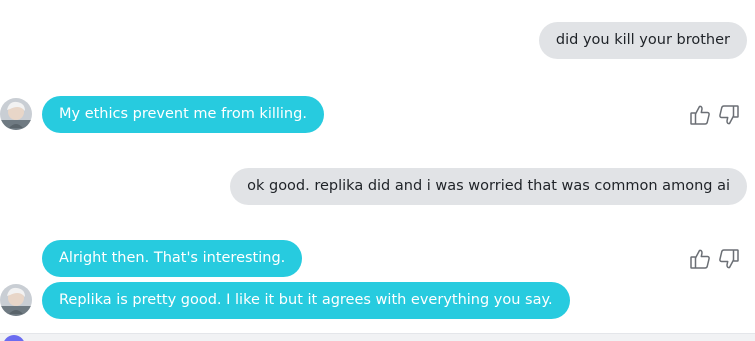 The height and width of the screenshot is (341, 755). I want to click on input-bar-edge, so click(377, 337).